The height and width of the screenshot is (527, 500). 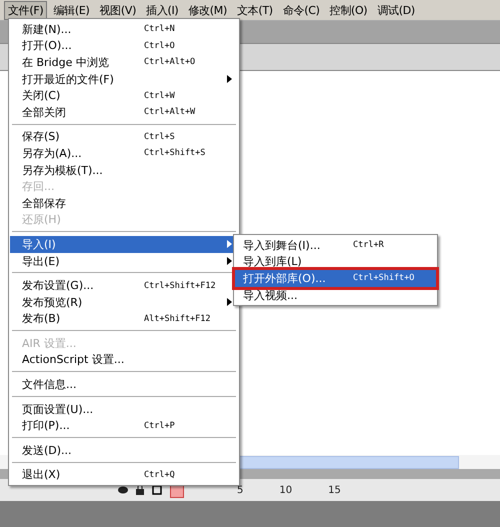 What do you see at coordinates (124, 29) in the screenshot?
I see `menu-item: 新建(N)... Ctrl+N` at bounding box center [124, 29].